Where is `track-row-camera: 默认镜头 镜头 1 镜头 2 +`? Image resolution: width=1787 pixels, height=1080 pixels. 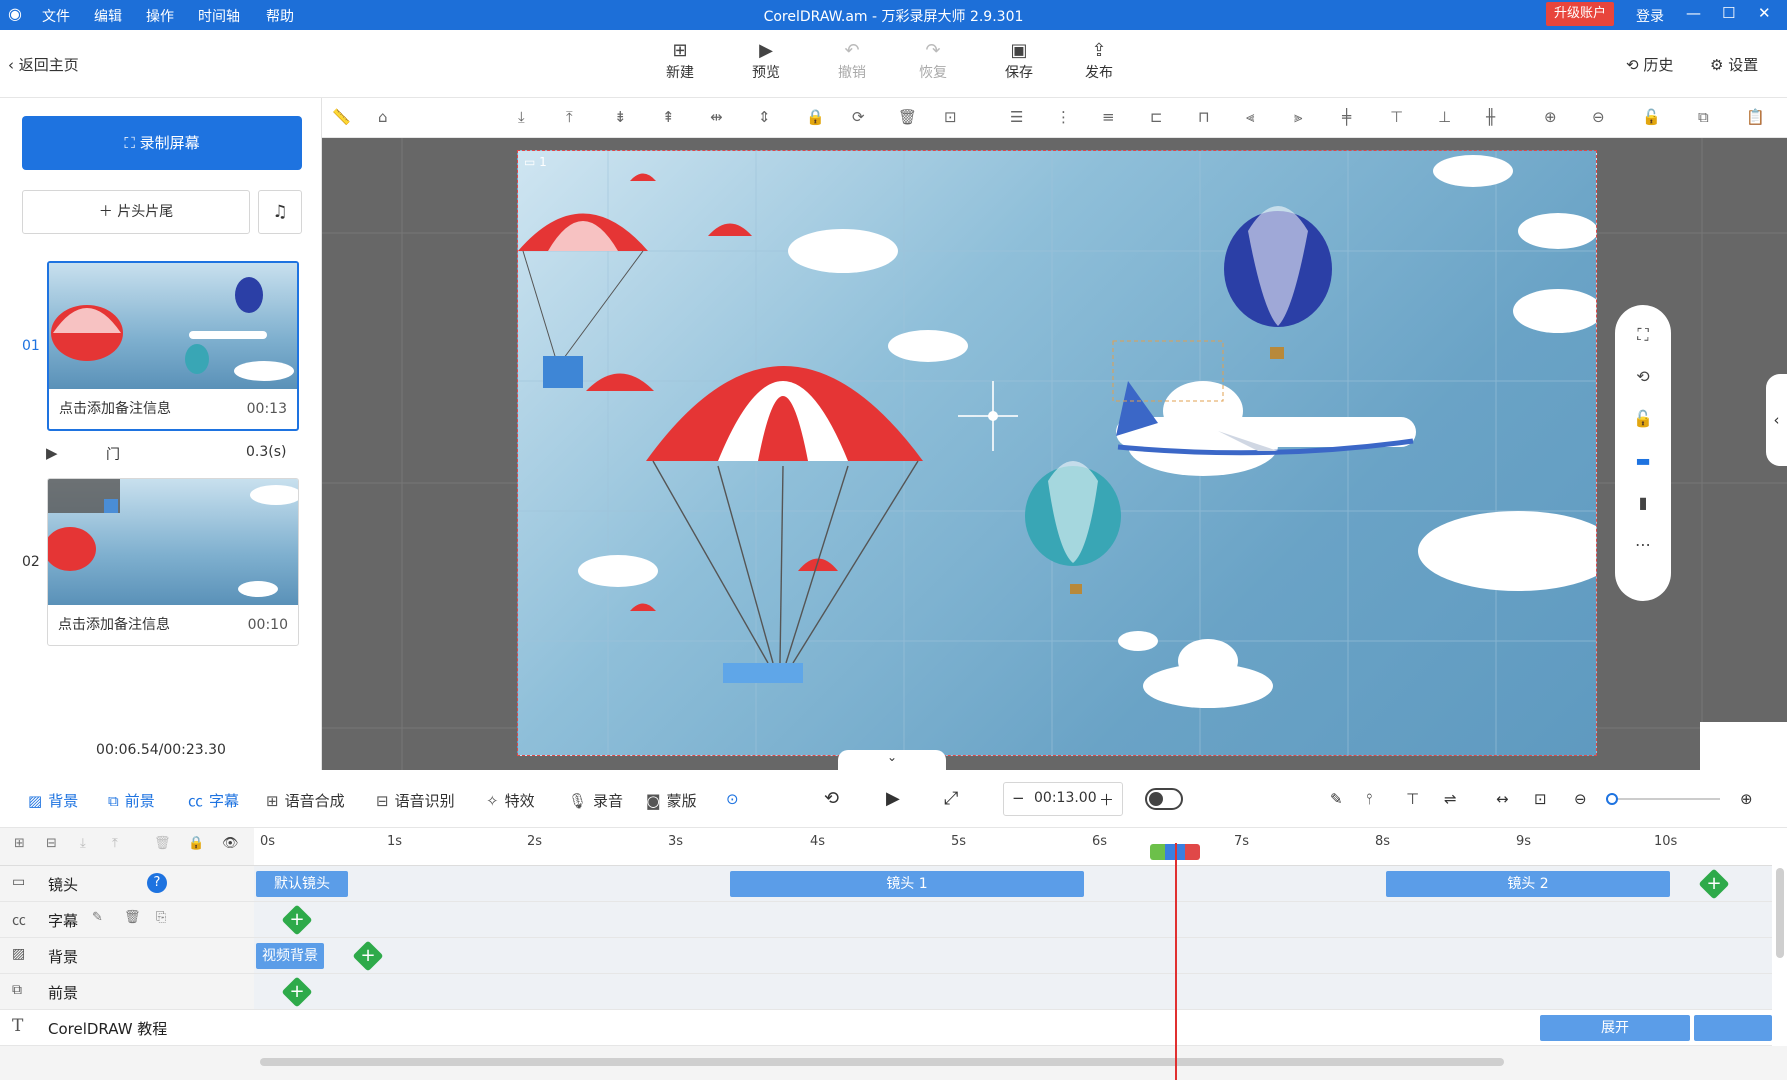
track-row-camera: 默认镜头 镜头 1 镜头 2 + is located at coordinates (1013, 884).